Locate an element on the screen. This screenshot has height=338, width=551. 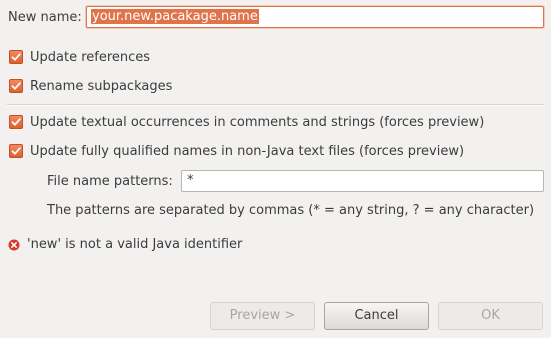
new-name-label: New name: is located at coordinates (45, 17).